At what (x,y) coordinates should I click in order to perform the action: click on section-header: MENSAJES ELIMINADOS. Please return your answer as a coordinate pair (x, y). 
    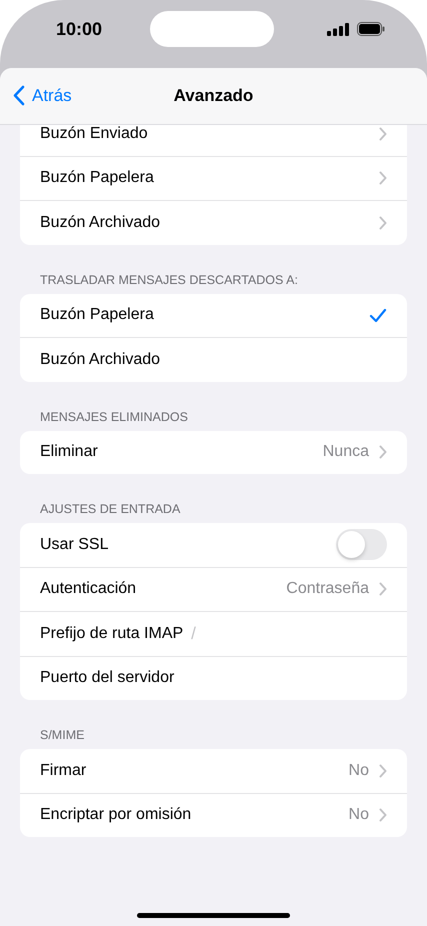
    Looking at the image, I should click on (114, 417).